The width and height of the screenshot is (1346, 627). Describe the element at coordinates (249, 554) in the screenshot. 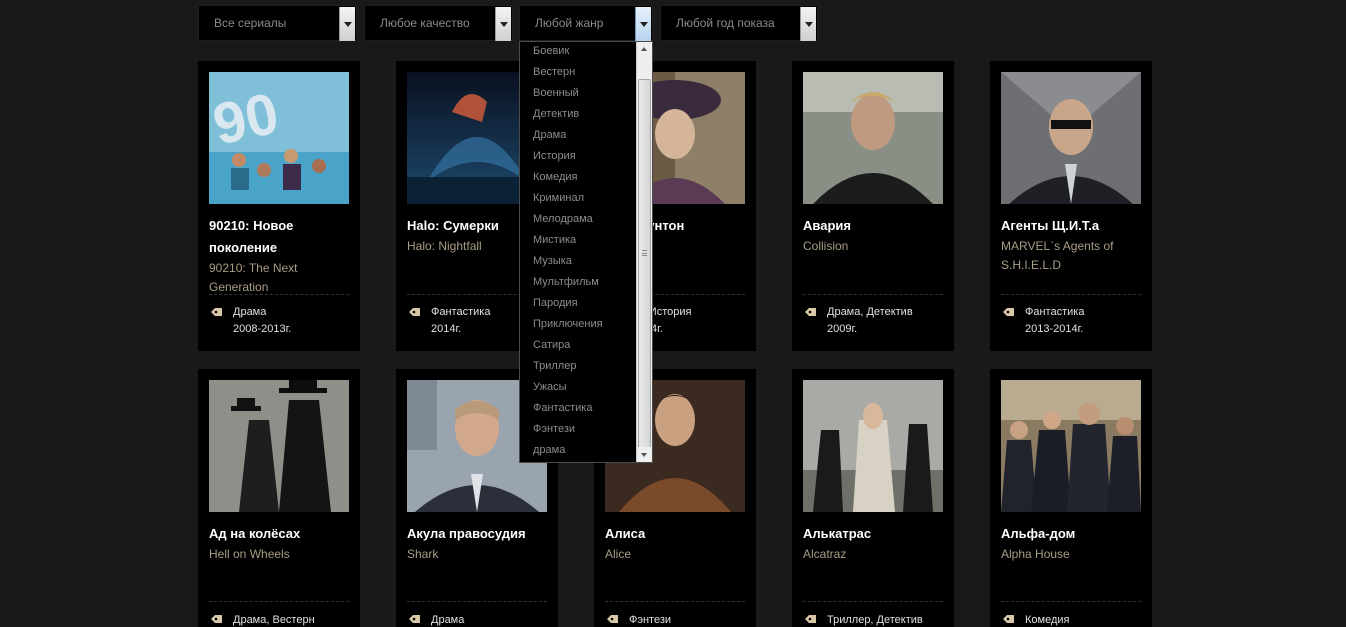

I see `show-original-title: Hell on Wheels` at that location.